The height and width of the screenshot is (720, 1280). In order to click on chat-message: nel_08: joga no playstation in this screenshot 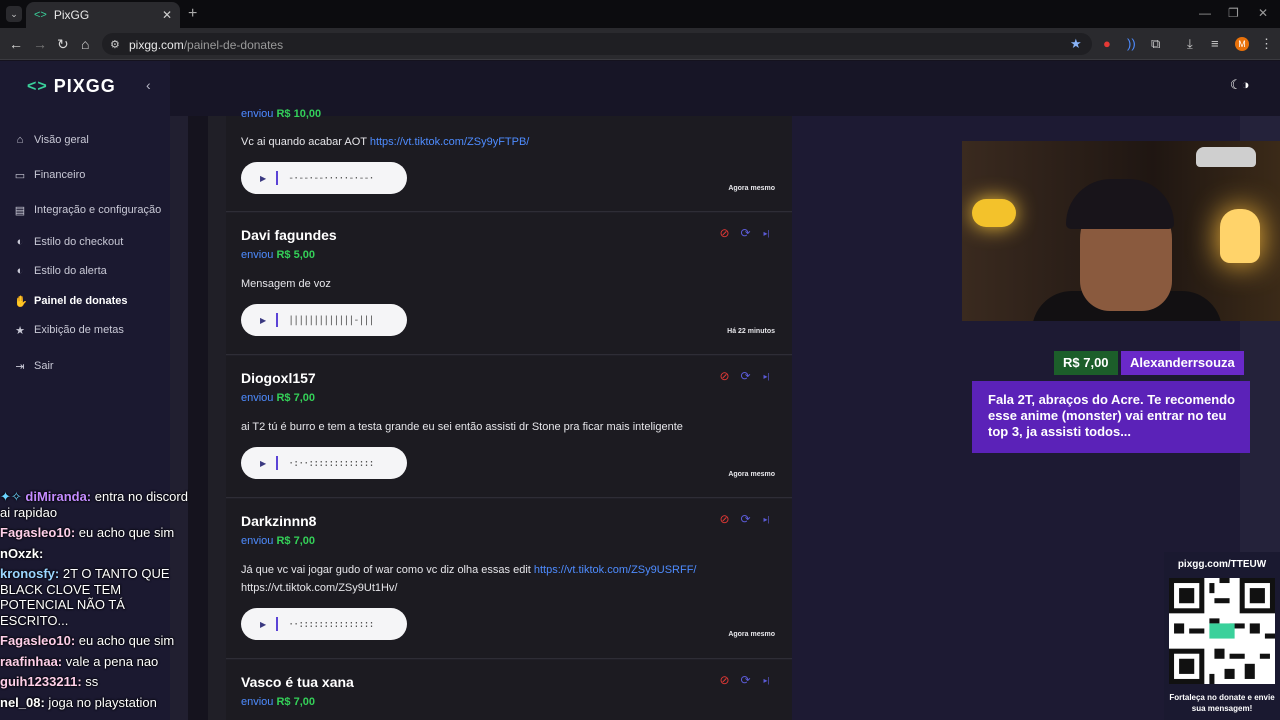, I will do `click(95, 703)`.